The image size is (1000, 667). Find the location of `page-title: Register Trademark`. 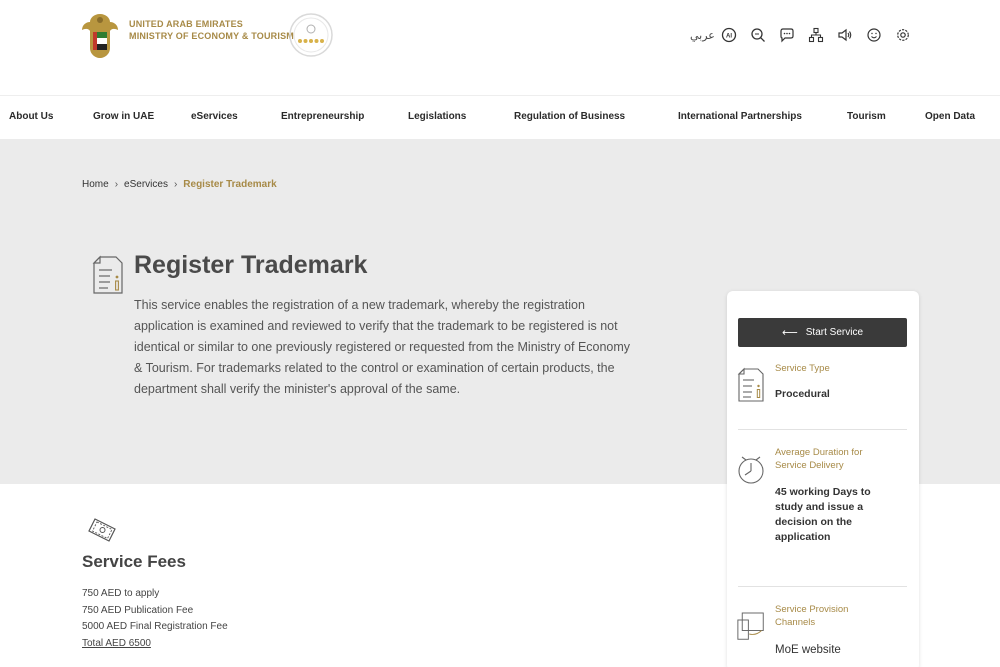

page-title: Register Trademark is located at coordinates (251, 265).